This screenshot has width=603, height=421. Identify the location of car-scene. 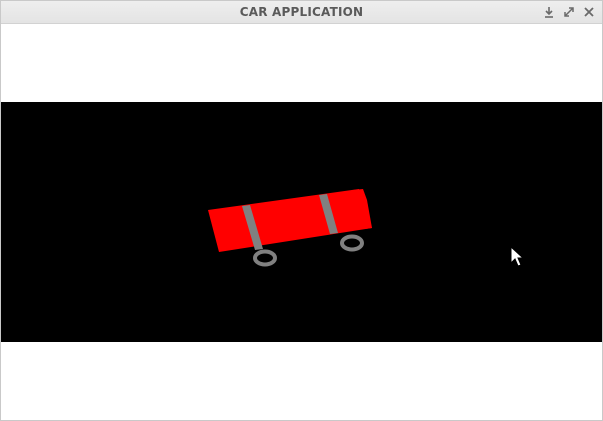
(290, 228).